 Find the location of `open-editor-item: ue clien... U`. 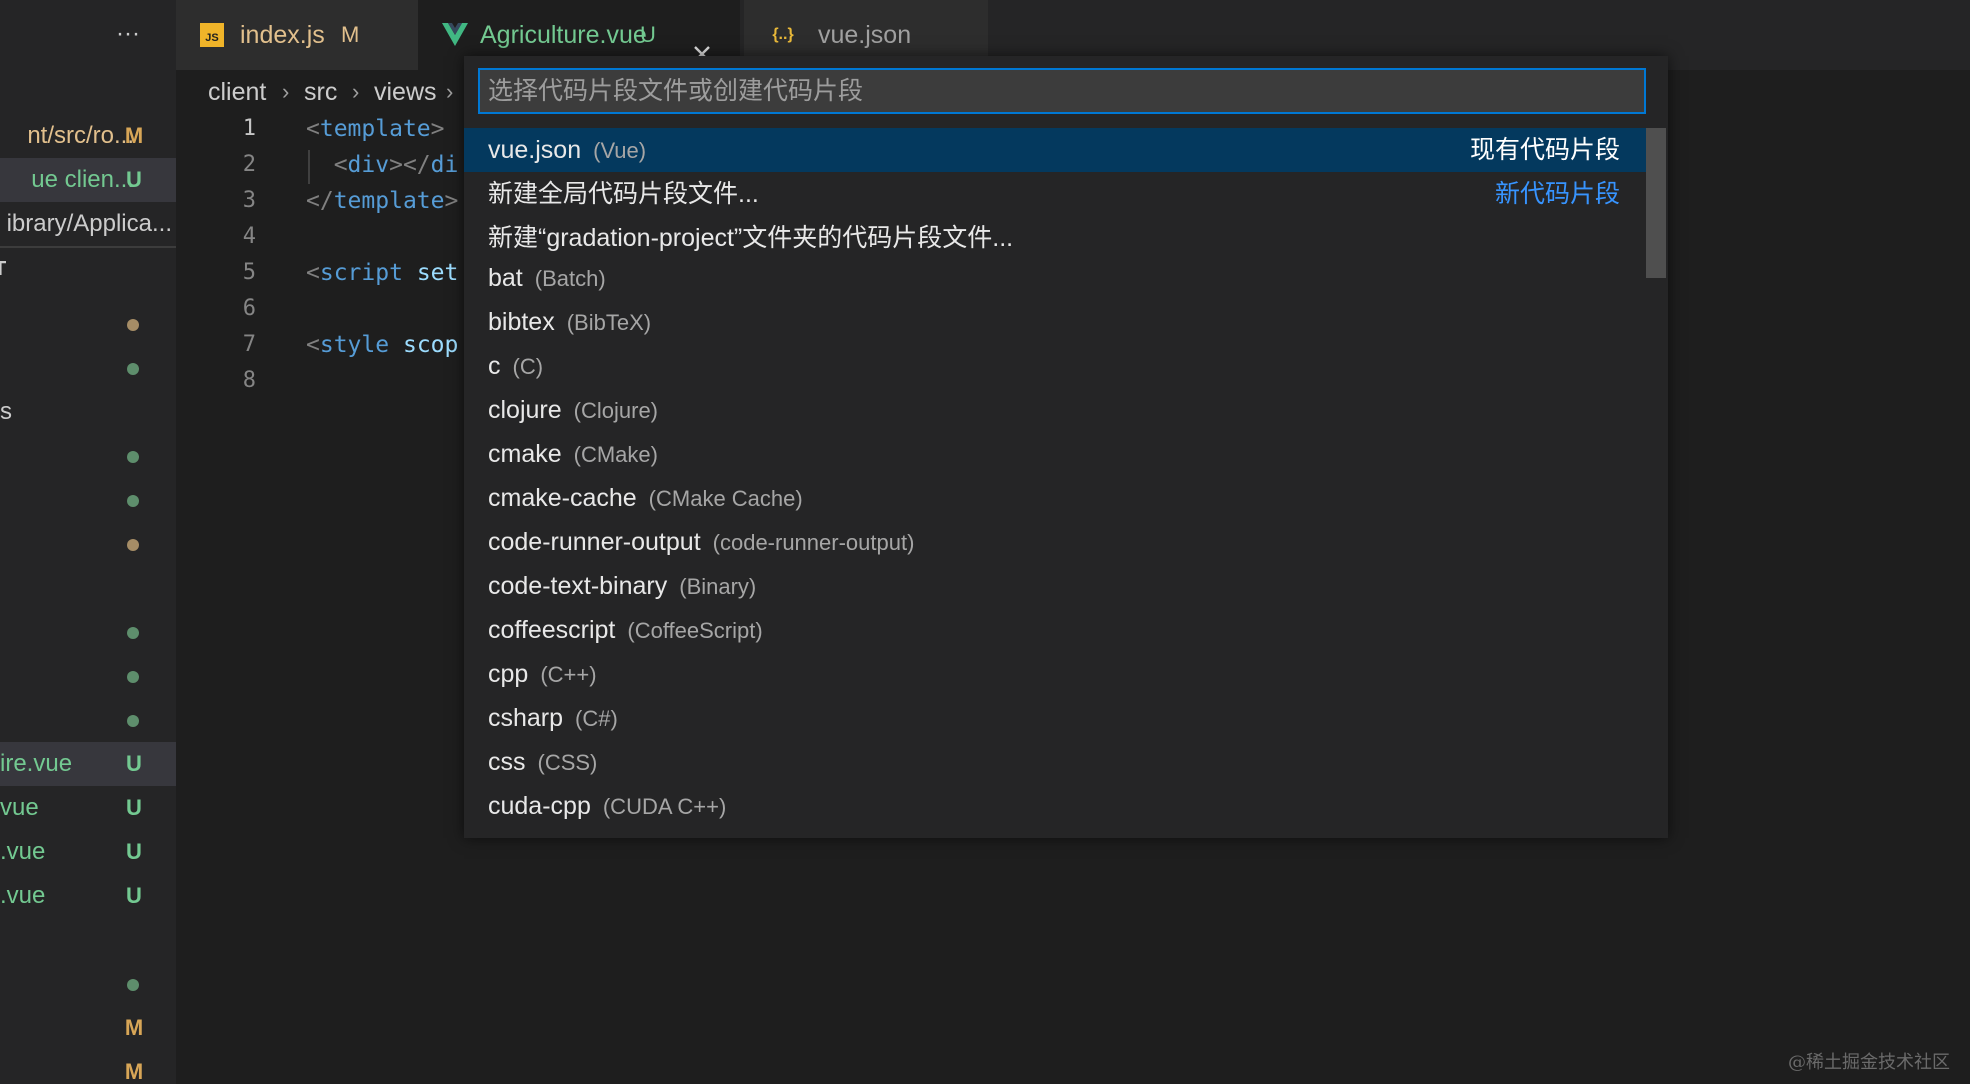

open-editor-item: ue clien... U is located at coordinates (88, 180).